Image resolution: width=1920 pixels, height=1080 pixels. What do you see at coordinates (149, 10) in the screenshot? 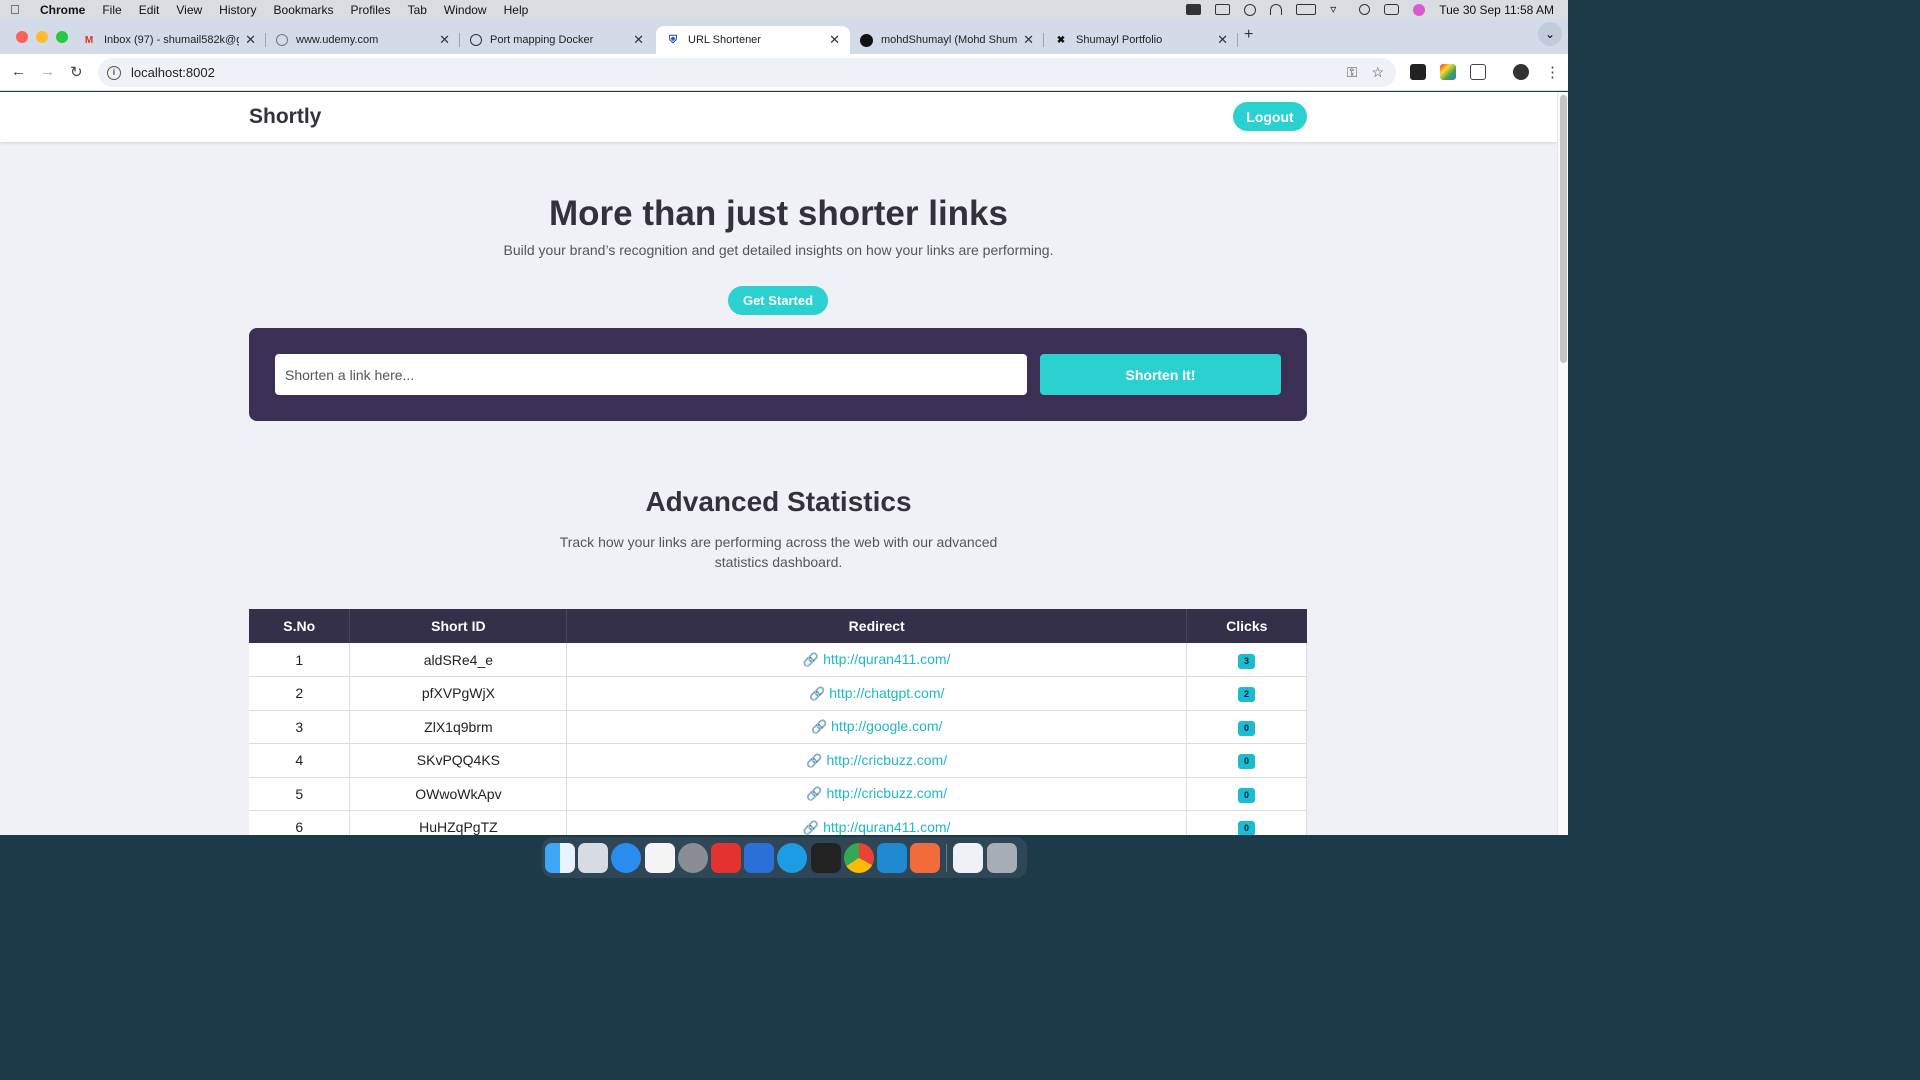
I see `menu-edit: Edit` at bounding box center [149, 10].